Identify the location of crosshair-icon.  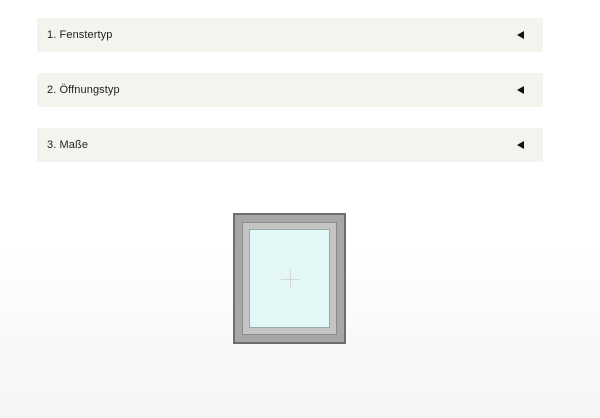
(290, 278).